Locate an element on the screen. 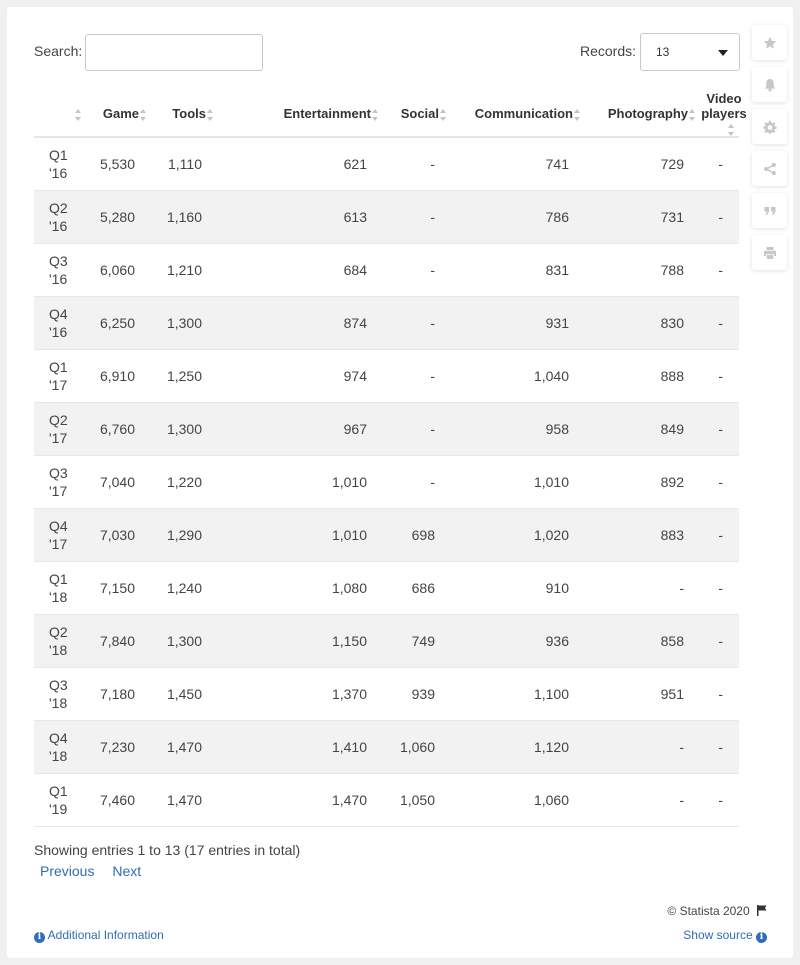 The height and width of the screenshot is (965, 800). table-cell: 830 is located at coordinates (642, 323).